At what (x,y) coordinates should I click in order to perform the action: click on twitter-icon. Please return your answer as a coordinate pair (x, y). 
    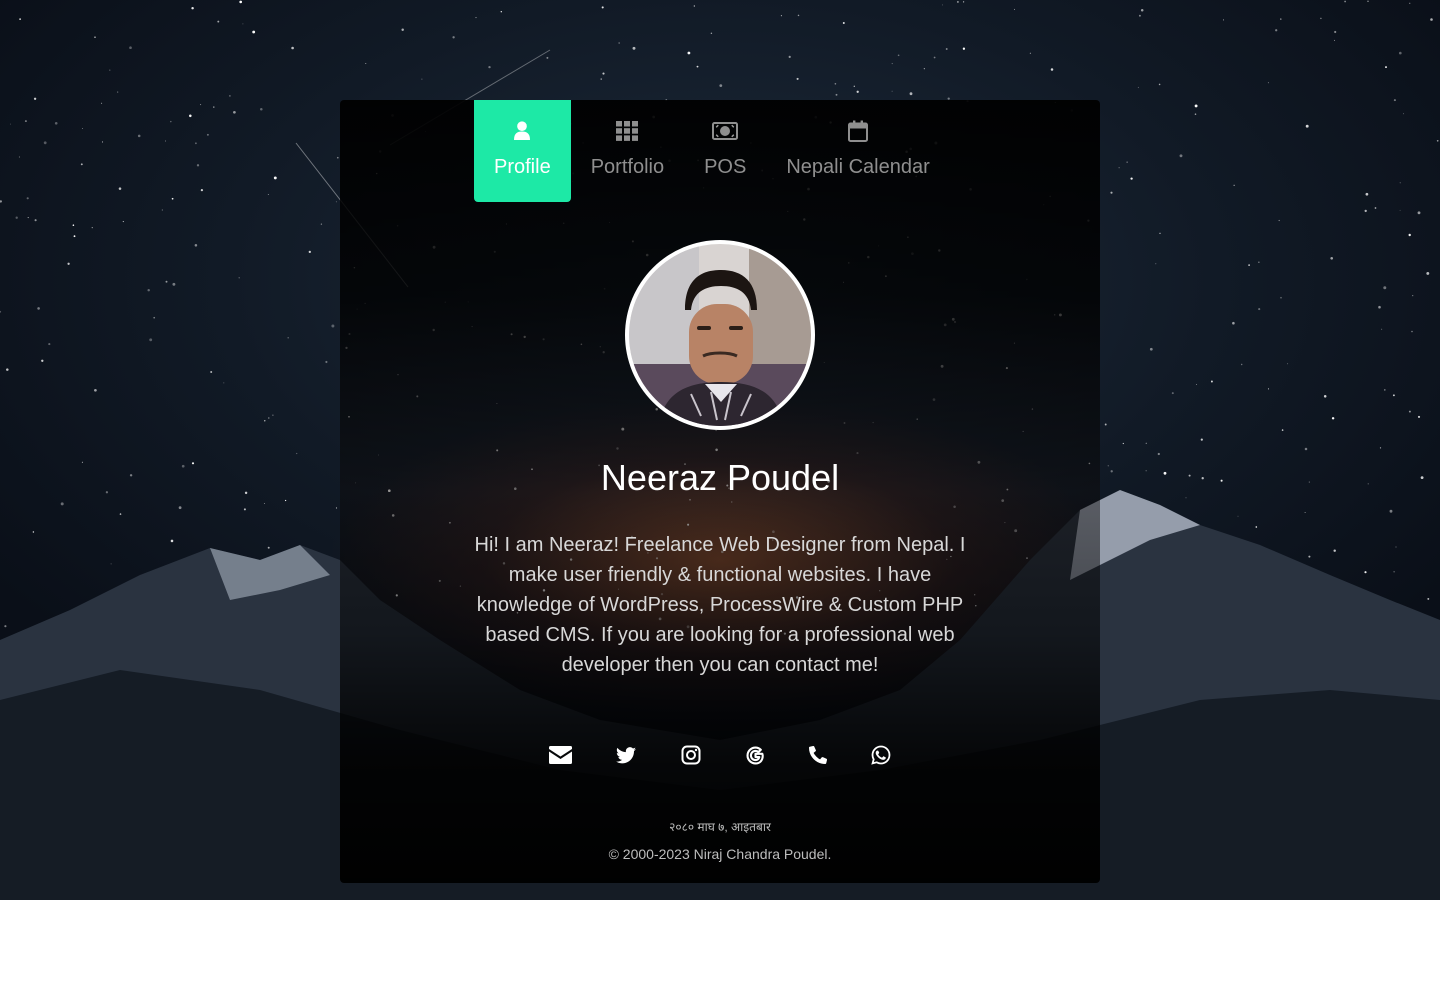
    Looking at the image, I should click on (626, 755).